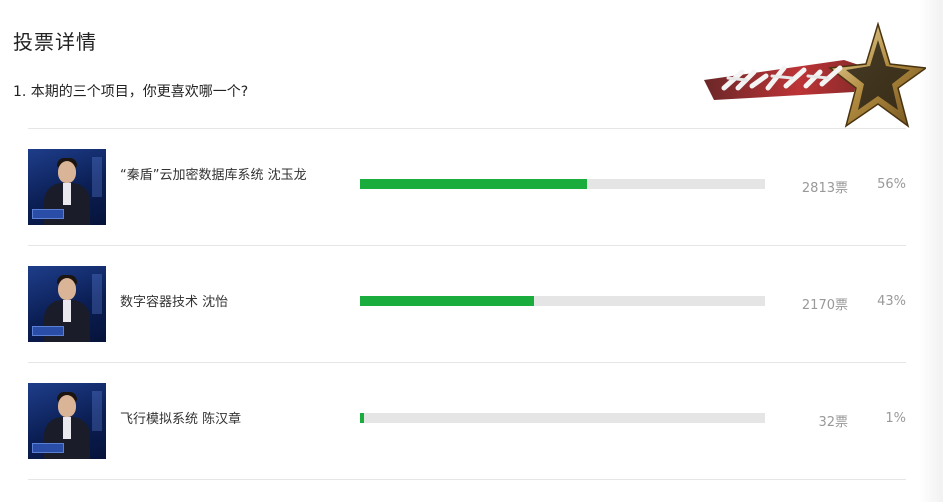  What do you see at coordinates (467, 479) in the screenshot?
I see `divider` at bounding box center [467, 479].